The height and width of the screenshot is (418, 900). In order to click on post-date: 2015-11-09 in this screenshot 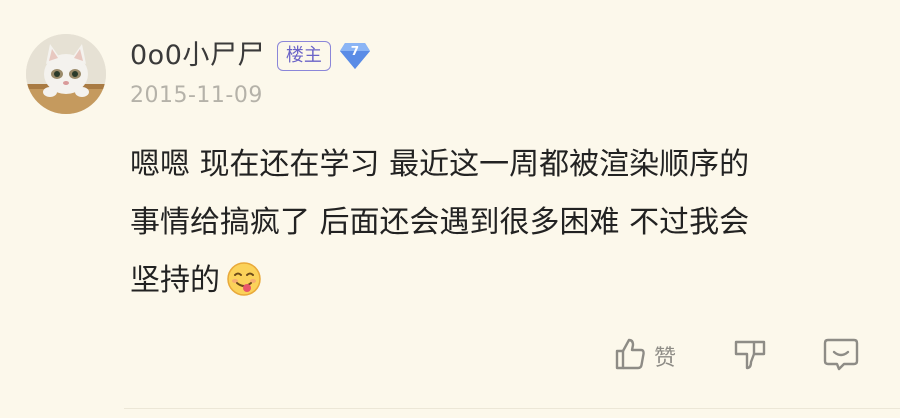, I will do `click(196, 95)`.